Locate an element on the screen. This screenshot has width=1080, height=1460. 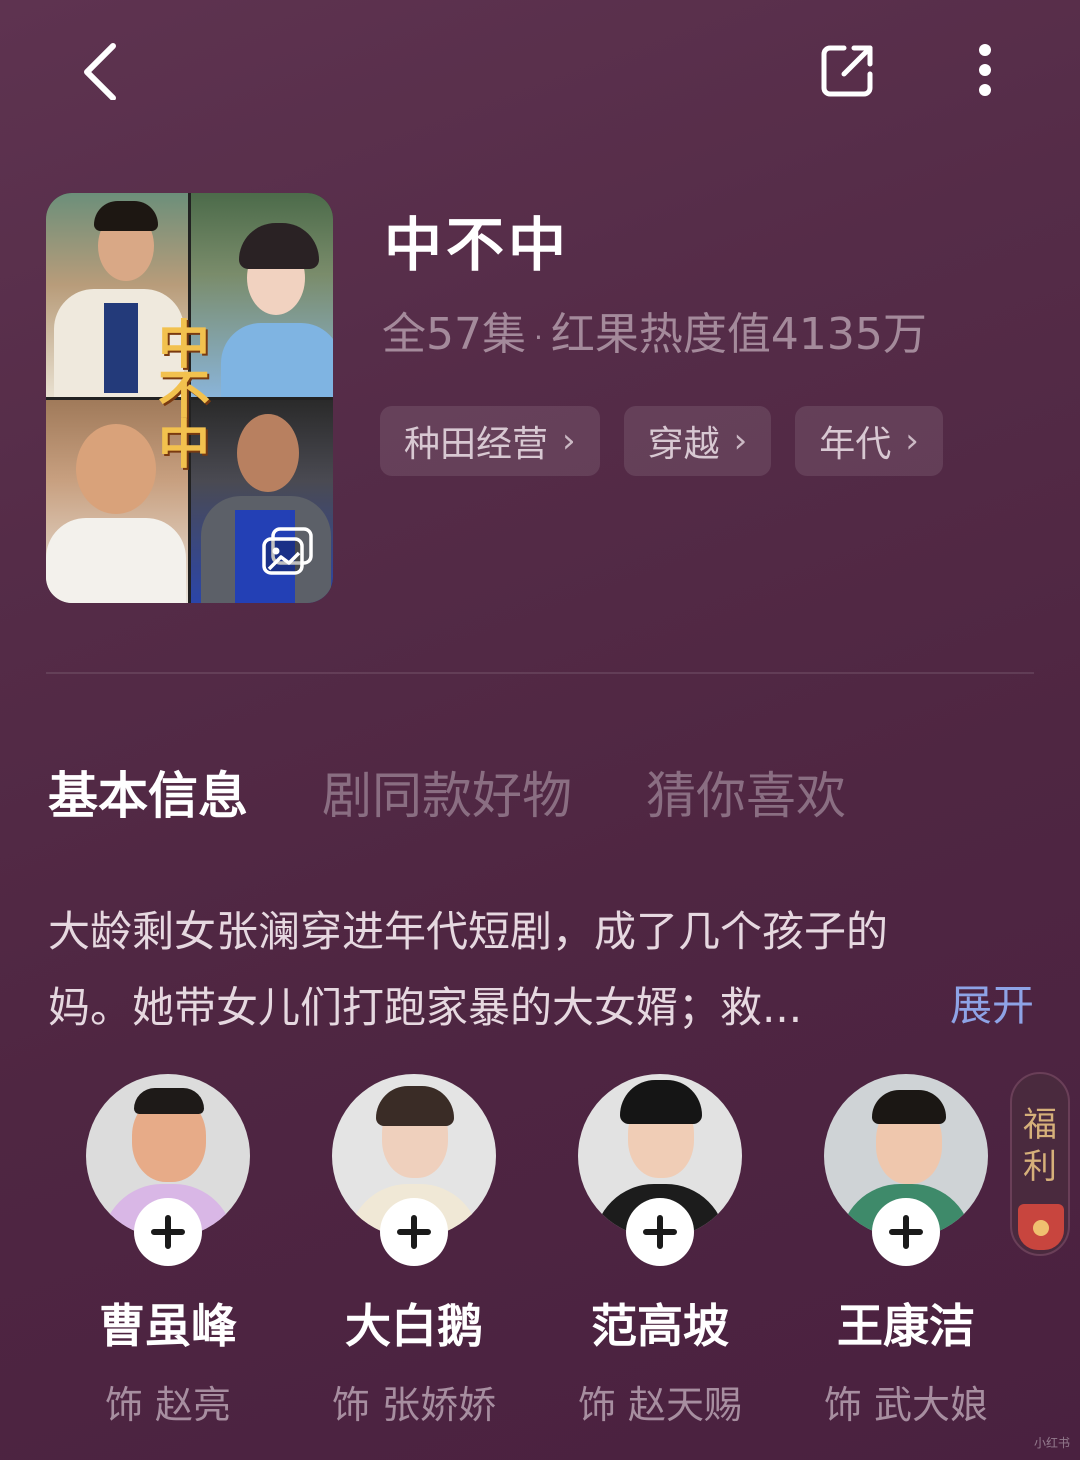
top-bar is located at coordinates (540, 70).